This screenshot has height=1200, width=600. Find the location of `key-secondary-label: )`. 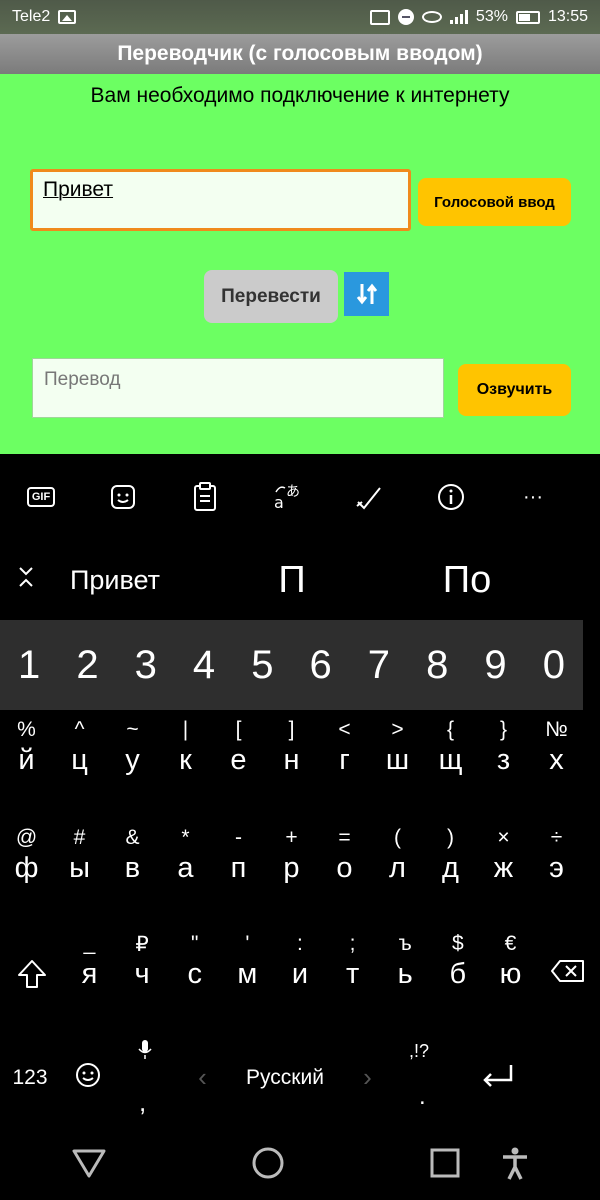

key-secondary-label: ) is located at coordinates (450, 837).